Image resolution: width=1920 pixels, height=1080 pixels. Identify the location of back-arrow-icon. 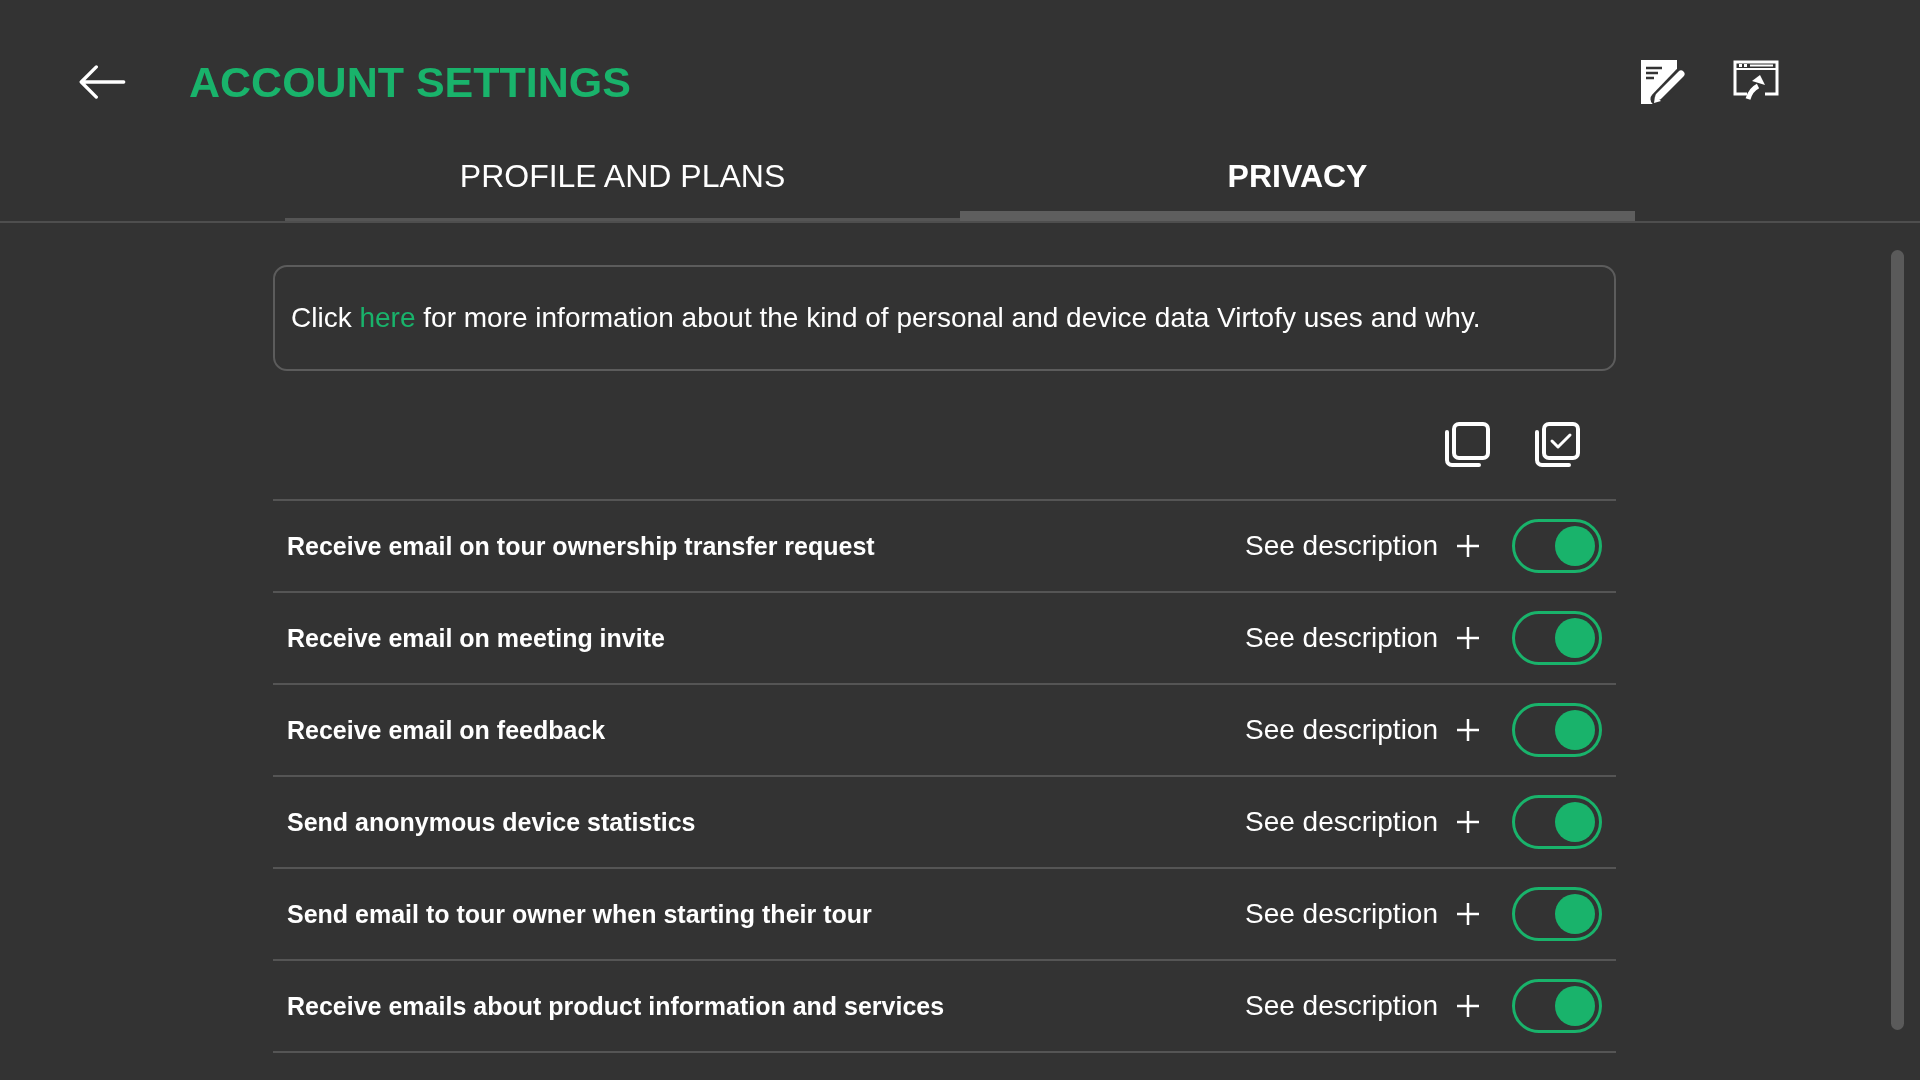
(102, 82).